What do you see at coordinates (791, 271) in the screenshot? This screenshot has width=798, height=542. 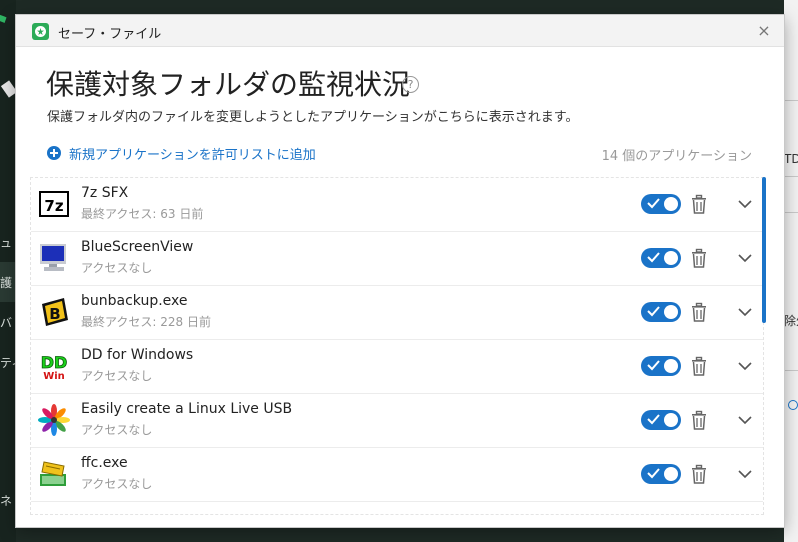 I see `background-app-right: TD 除外` at bounding box center [791, 271].